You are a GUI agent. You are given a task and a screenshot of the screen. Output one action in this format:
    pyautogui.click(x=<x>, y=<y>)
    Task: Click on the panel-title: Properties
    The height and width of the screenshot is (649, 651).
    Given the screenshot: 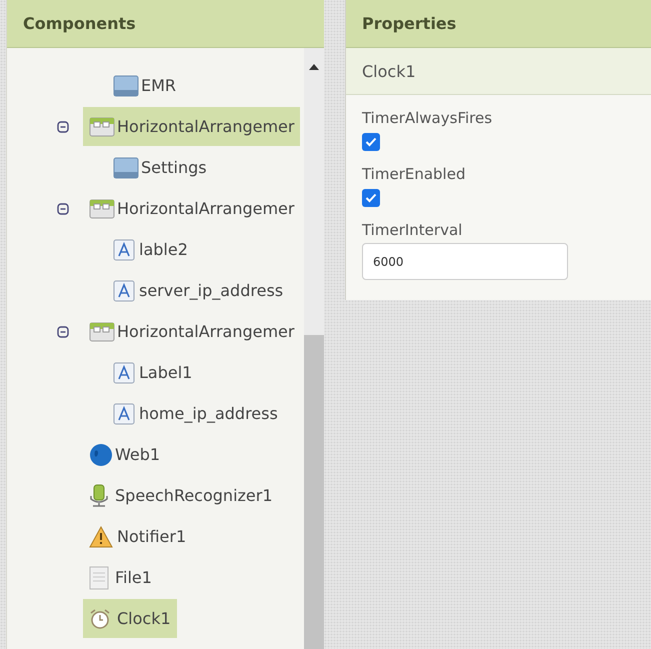 What is the action you would take?
    pyautogui.click(x=498, y=24)
    